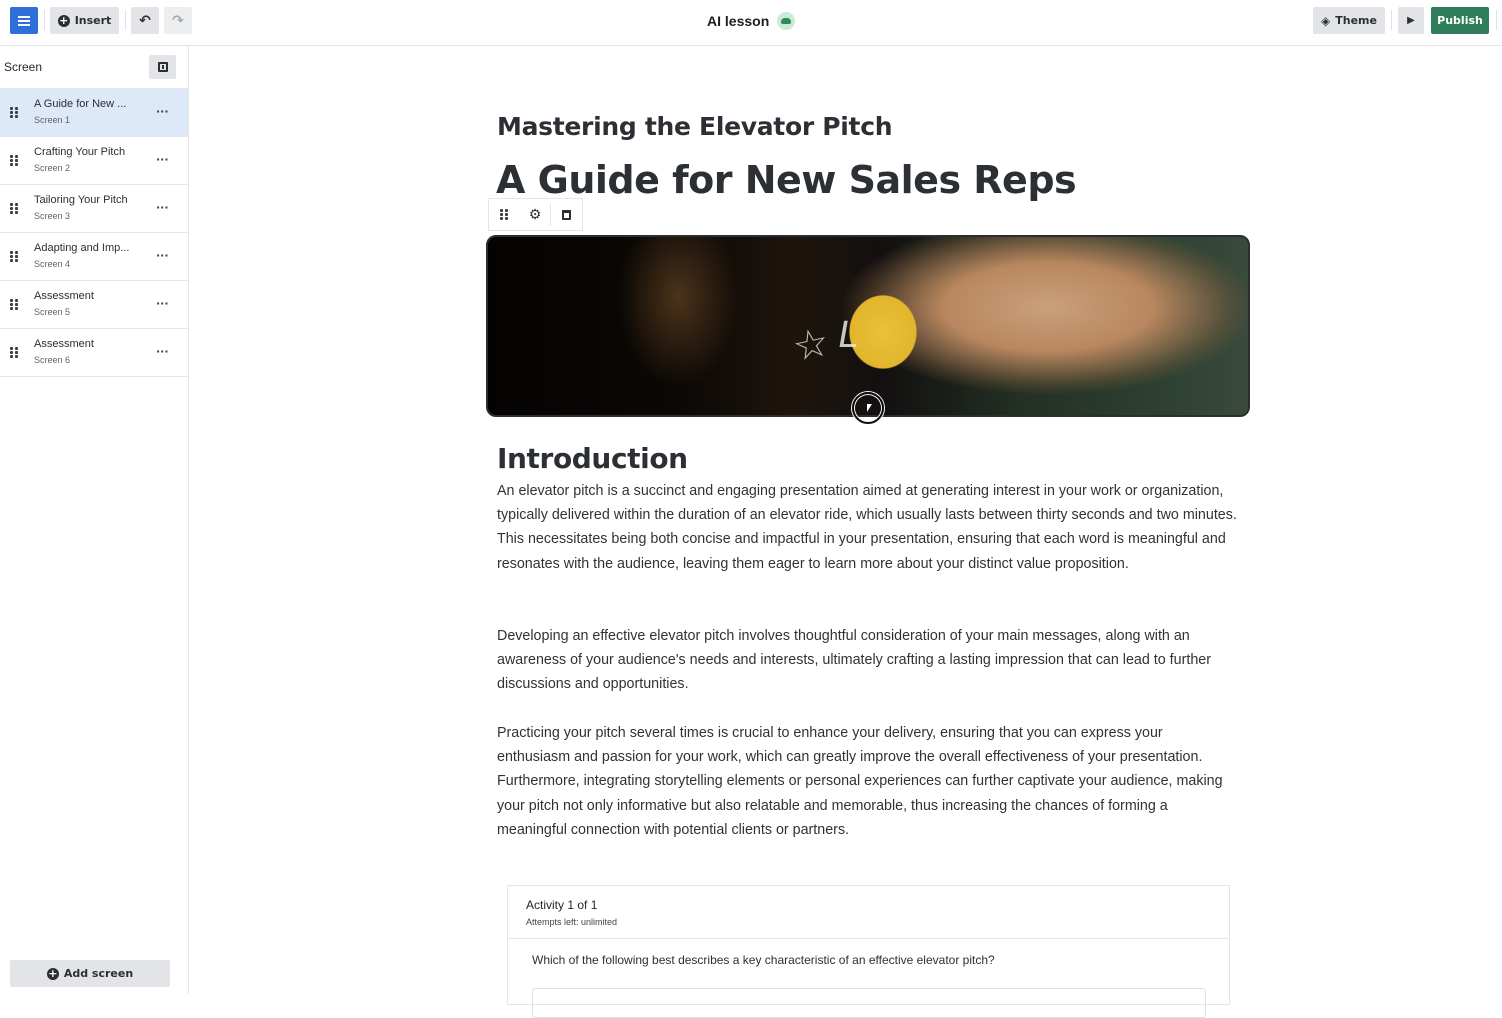 Image resolution: width=1502 pixels, height=1018 pixels. I want to click on delete-block-button, so click(566, 214).